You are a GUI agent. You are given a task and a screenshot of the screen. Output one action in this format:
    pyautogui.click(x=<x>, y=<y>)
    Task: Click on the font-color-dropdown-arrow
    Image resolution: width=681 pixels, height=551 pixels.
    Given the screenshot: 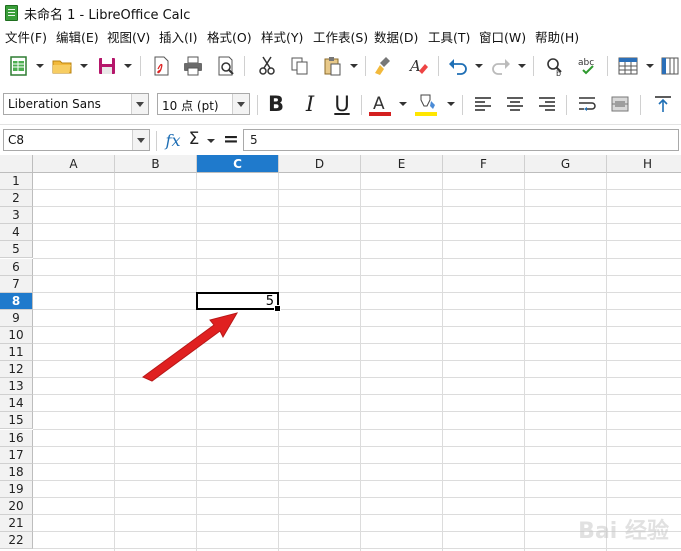 What is the action you would take?
    pyautogui.click(x=403, y=104)
    